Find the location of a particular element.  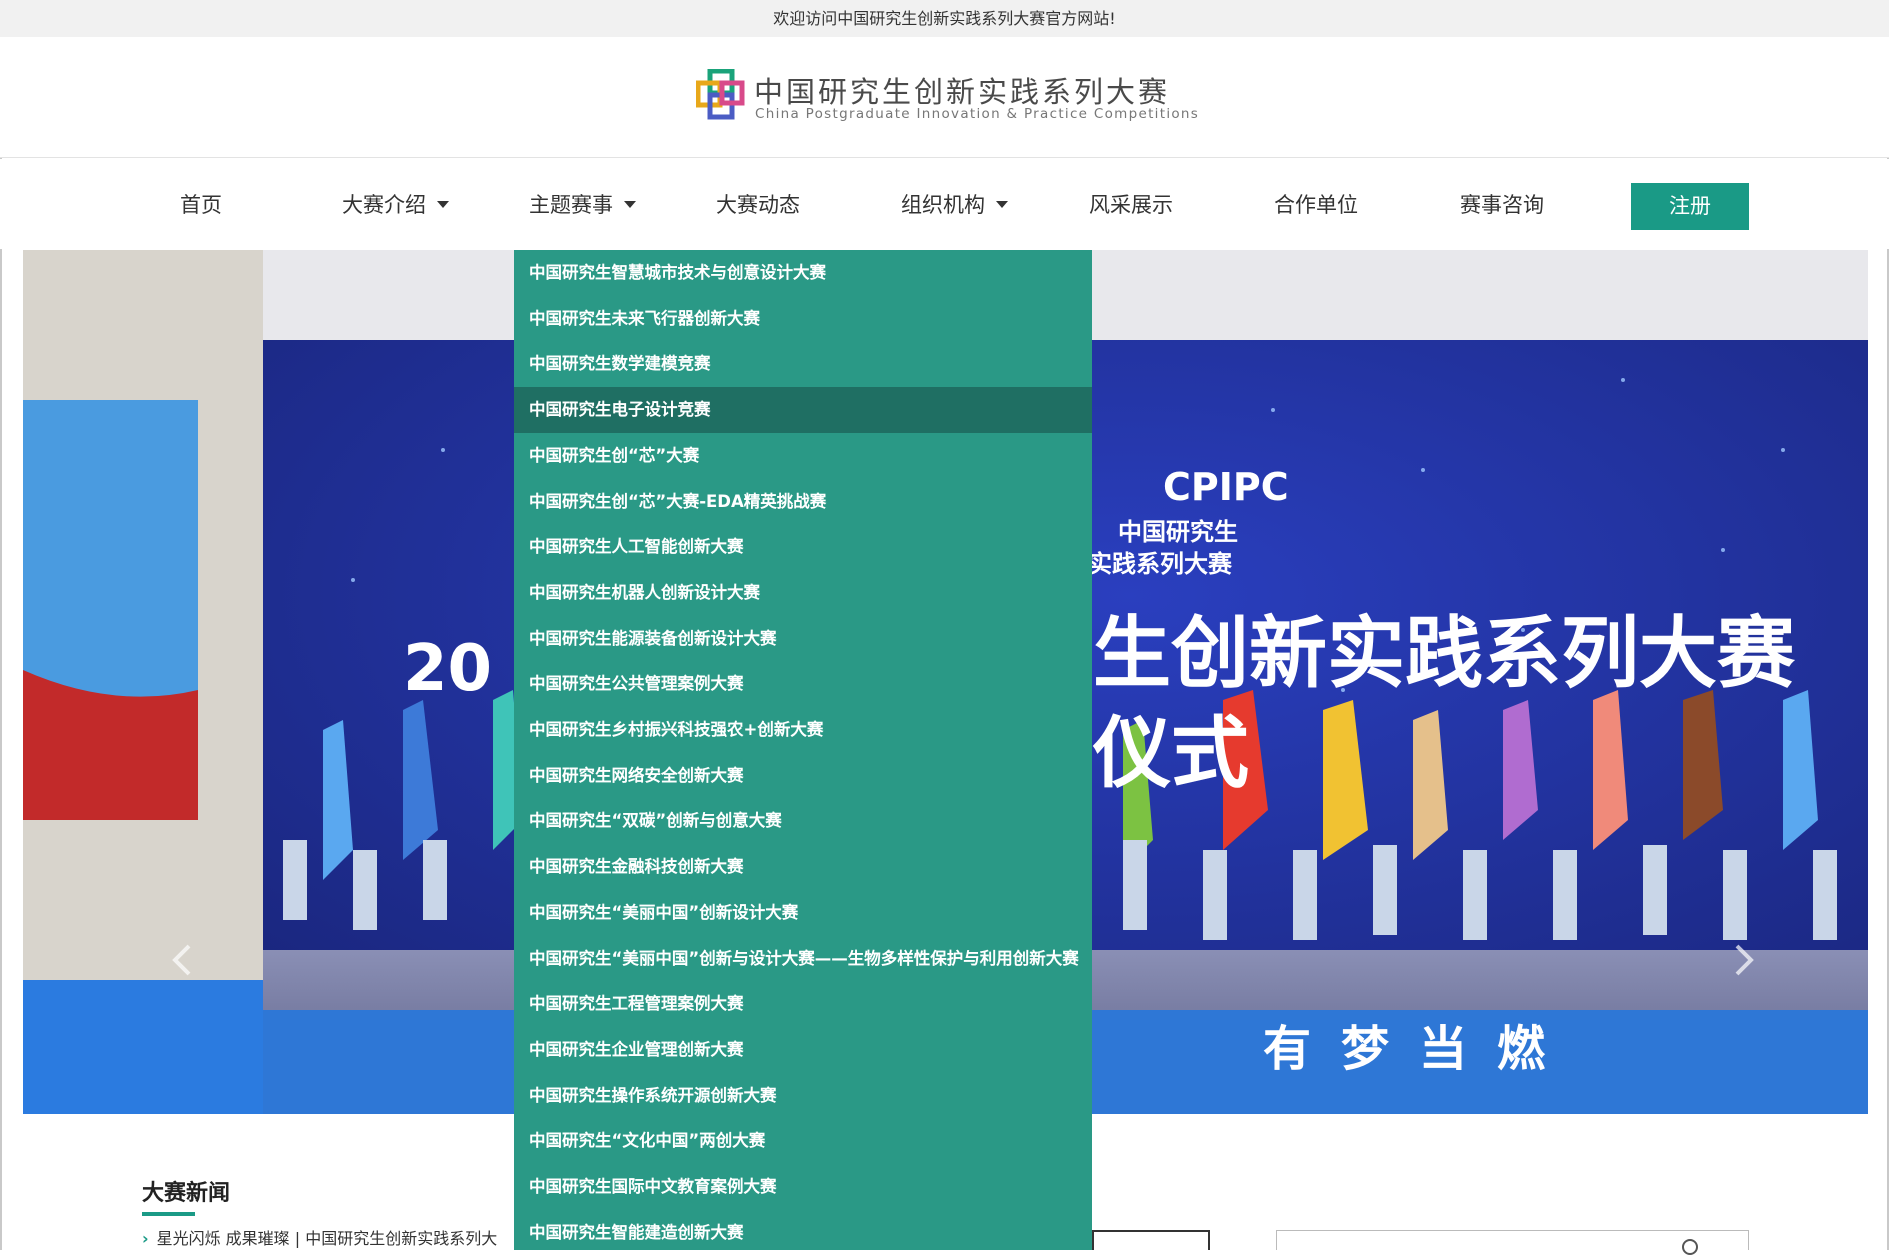

banner-next-arrow-icon is located at coordinates (1743, 960).